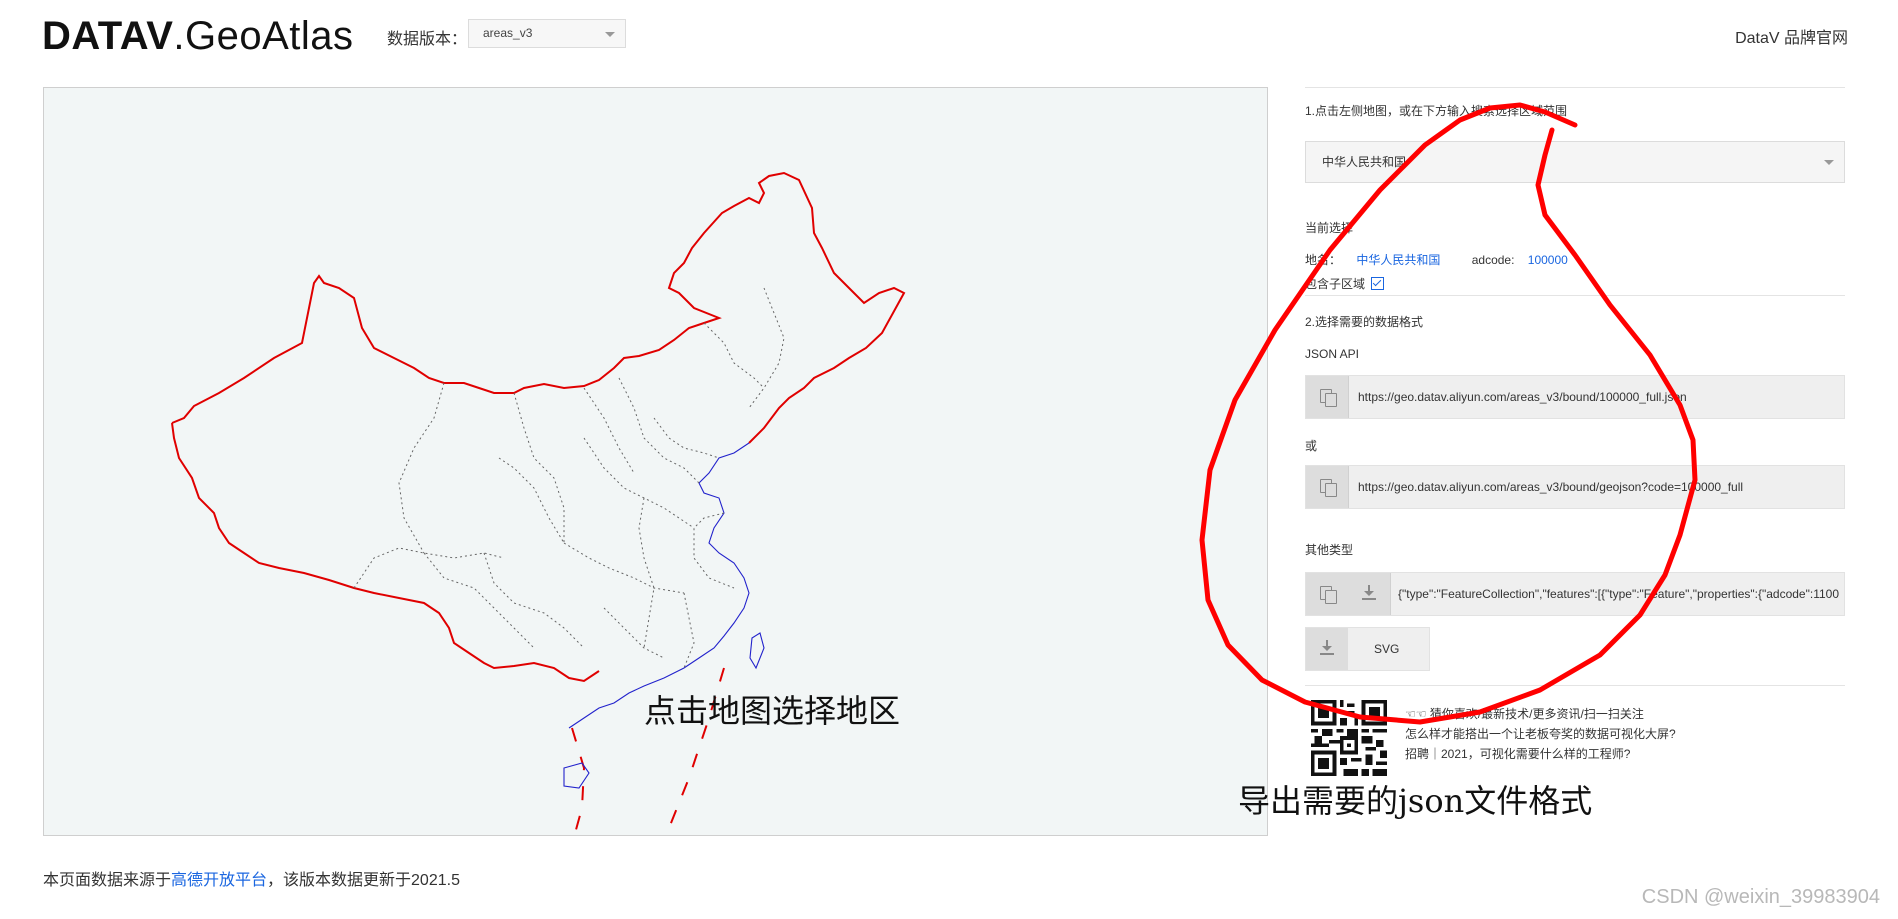  Describe the element at coordinates (1436, 111) in the screenshot. I see `step1-label: 1.点击左侧地图，或在下方输入搜索选择区域范围` at that location.